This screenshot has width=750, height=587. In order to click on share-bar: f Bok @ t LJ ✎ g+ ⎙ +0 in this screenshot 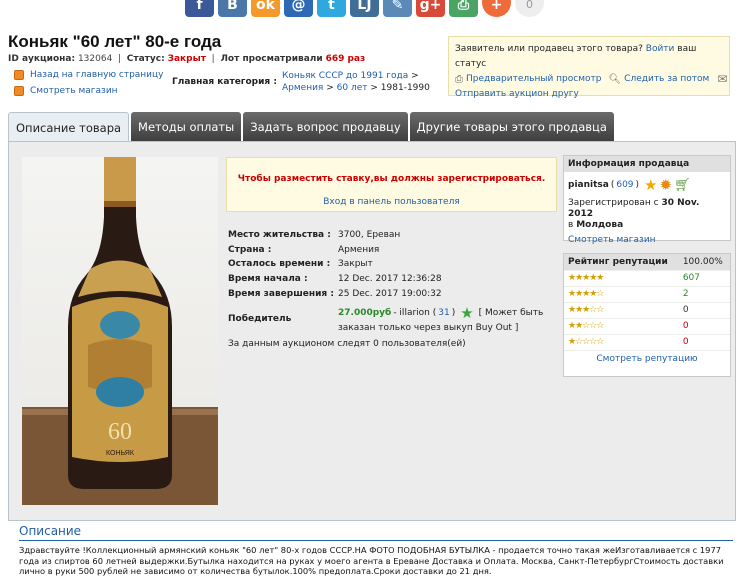, I will do `click(364, 8)`.